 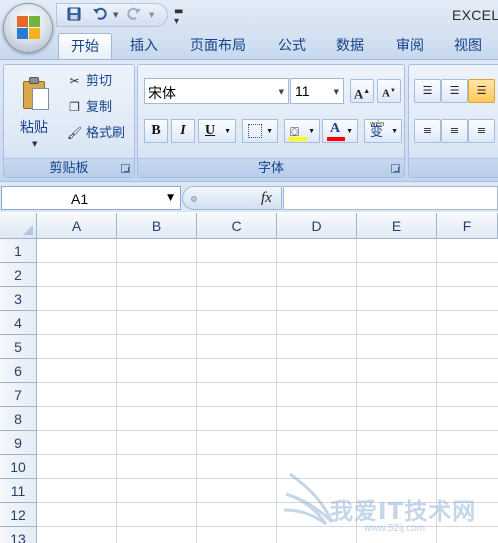 I want to click on font-size-value: 11, so click(x=302, y=91).